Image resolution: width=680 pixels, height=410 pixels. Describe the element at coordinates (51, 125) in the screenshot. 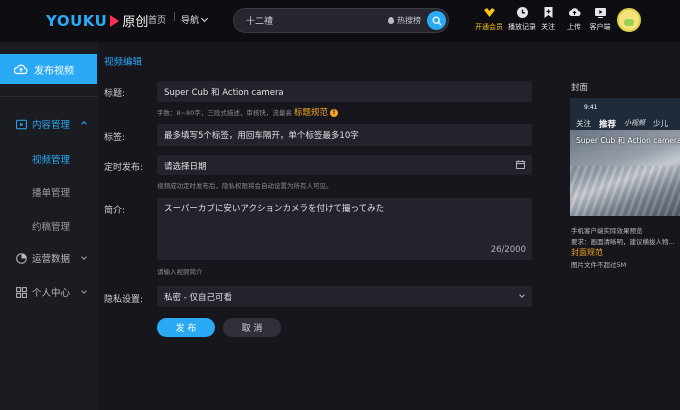

I see `sidebar-item-label: 内容管理` at that location.